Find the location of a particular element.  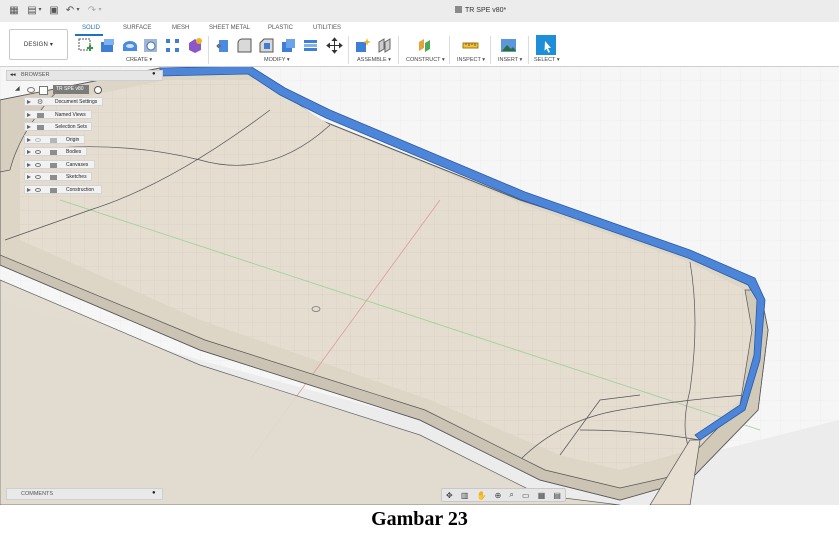

figure-caption: Gambar 23 is located at coordinates (419, 519).